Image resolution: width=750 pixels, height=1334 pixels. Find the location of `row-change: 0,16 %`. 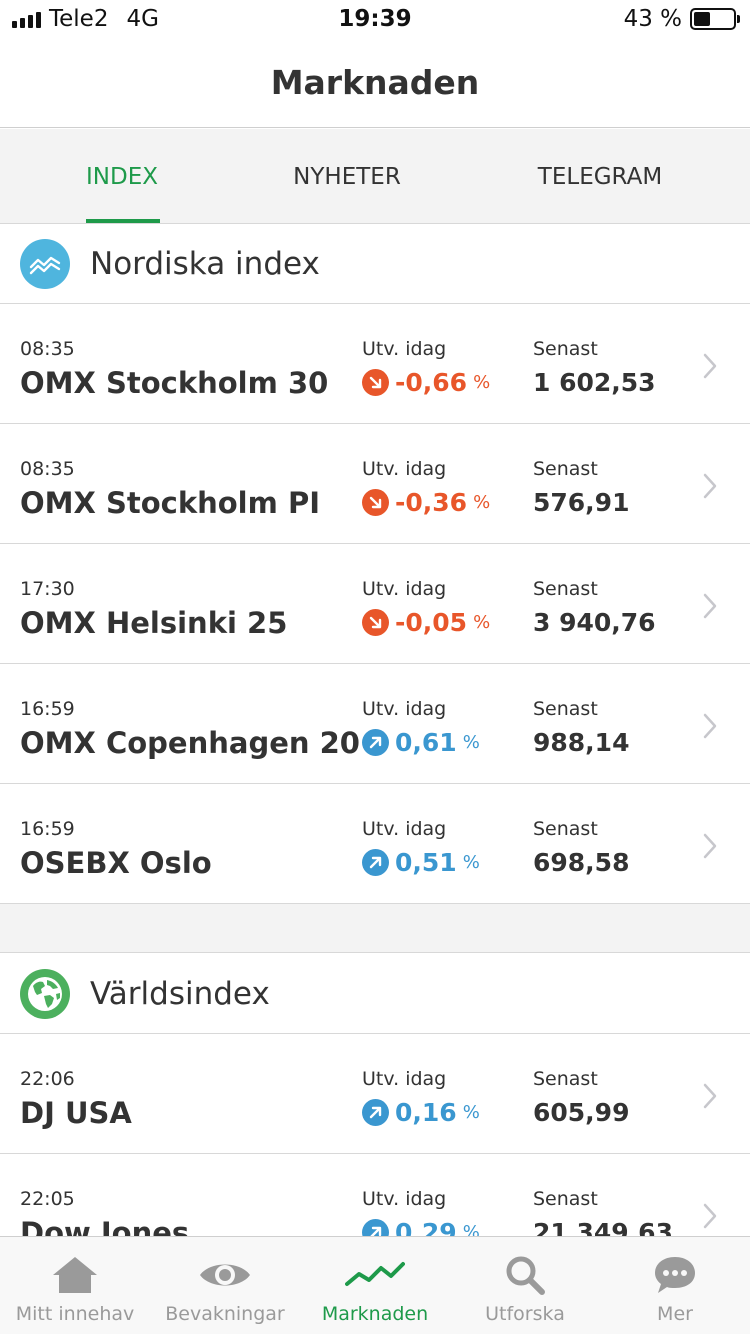

row-change: 0,16 % is located at coordinates (421, 1112).